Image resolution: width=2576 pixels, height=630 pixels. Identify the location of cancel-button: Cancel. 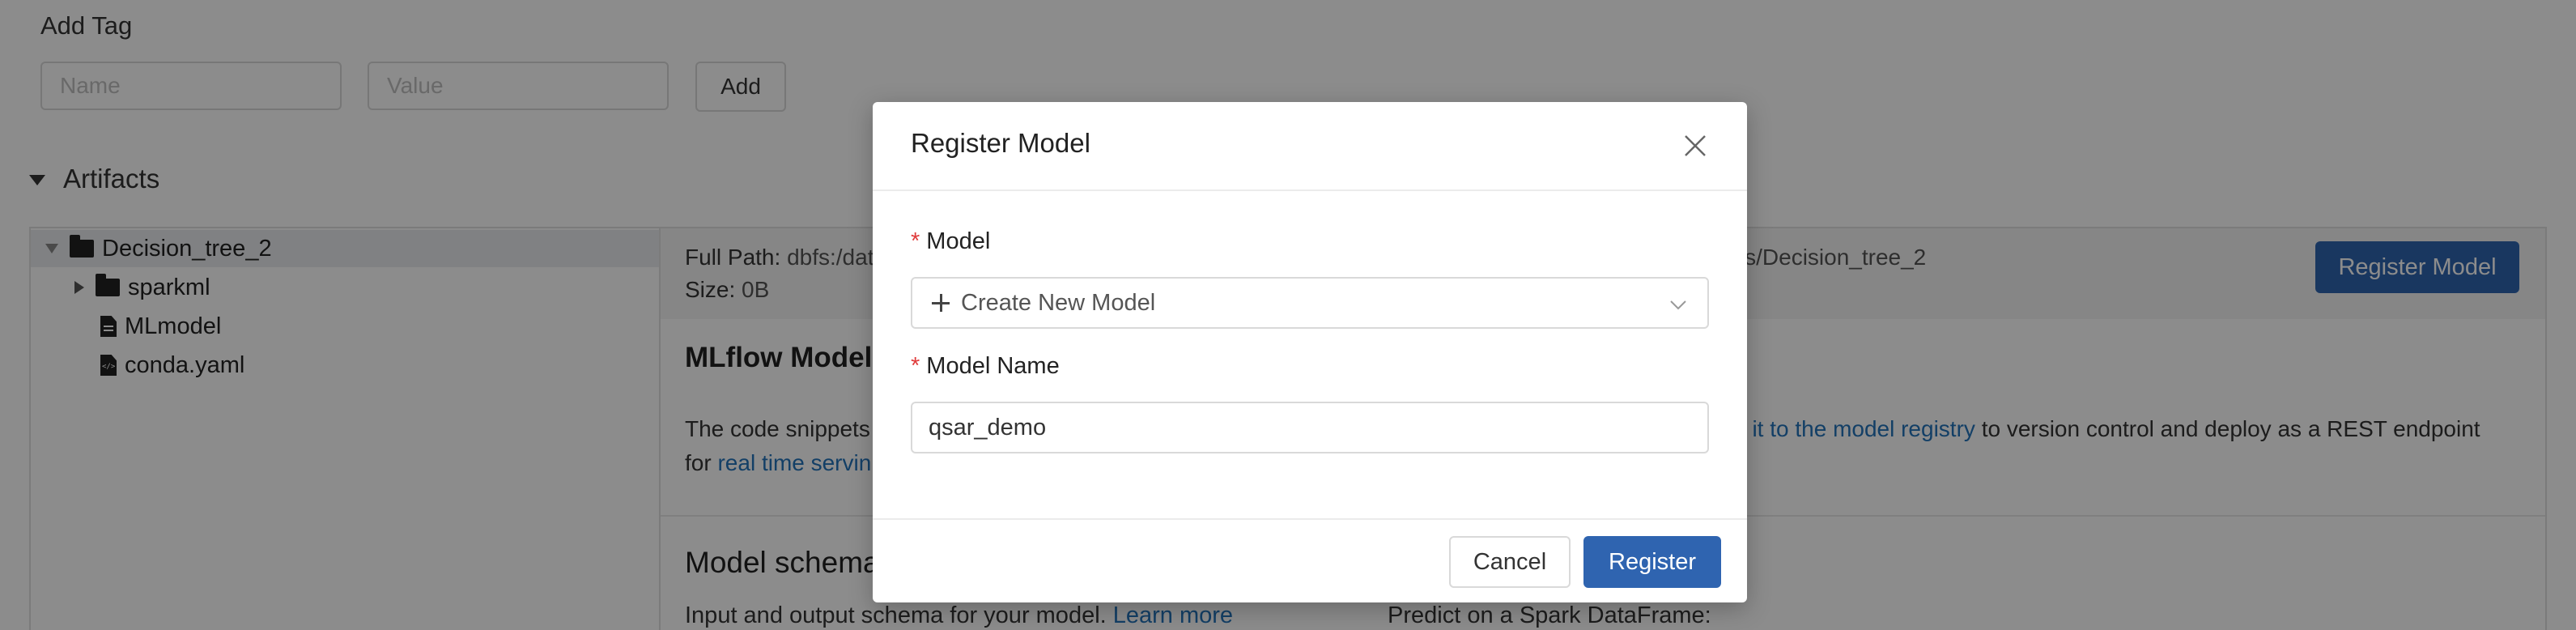
(1510, 562).